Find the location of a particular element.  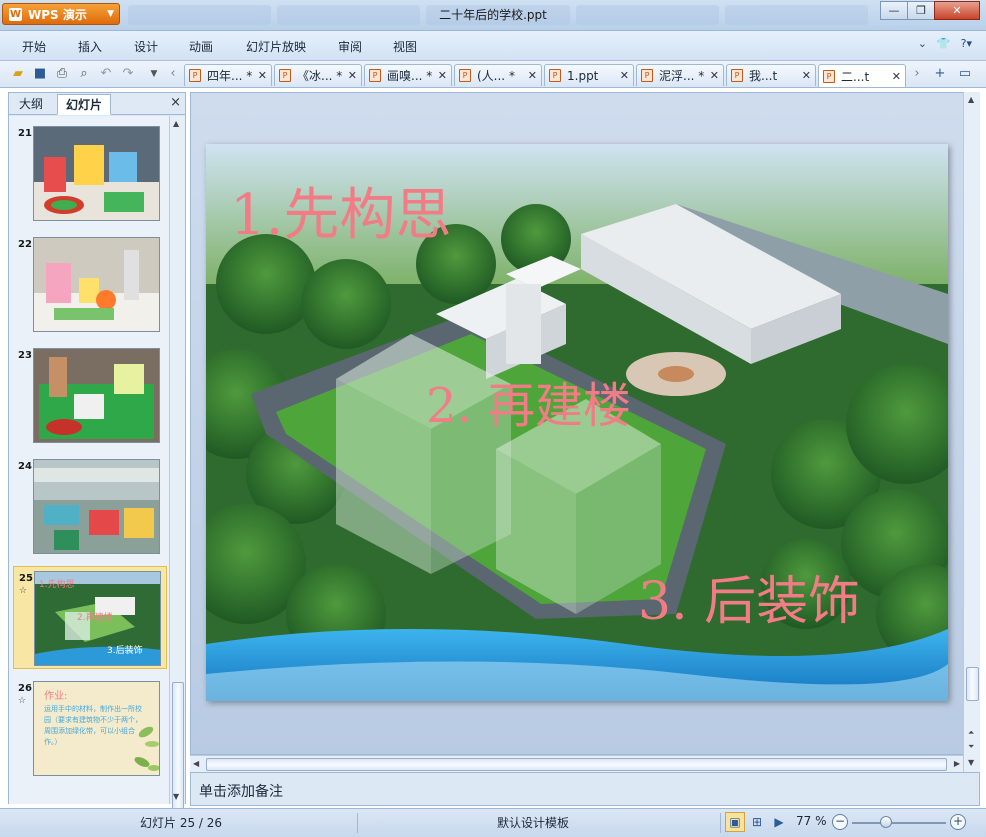

thumb-text-3: 3.后装饰 is located at coordinates (125, 650).